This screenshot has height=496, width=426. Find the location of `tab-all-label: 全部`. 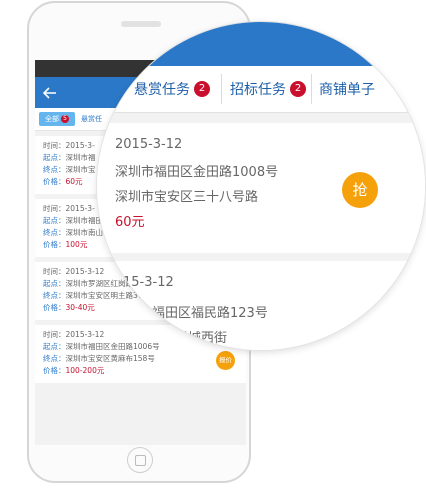

tab-all-label: 全部 is located at coordinates (52, 119).